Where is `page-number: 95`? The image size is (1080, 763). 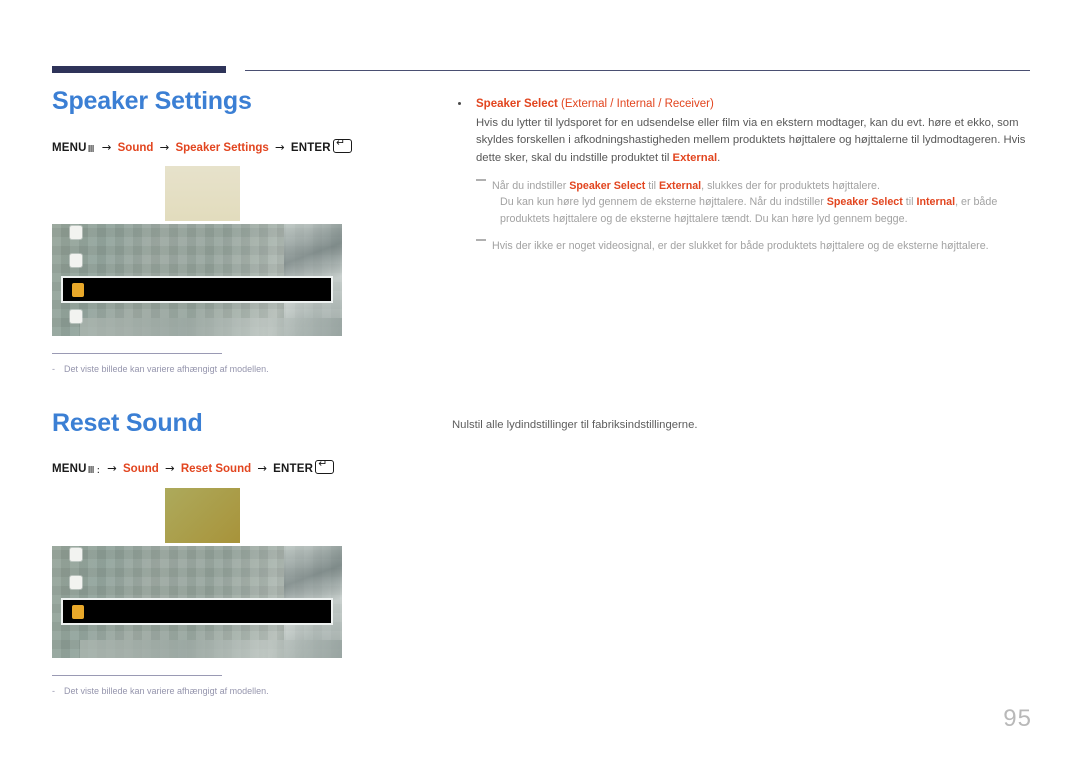
page-number: 95 is located at coordinates (1017, 718).